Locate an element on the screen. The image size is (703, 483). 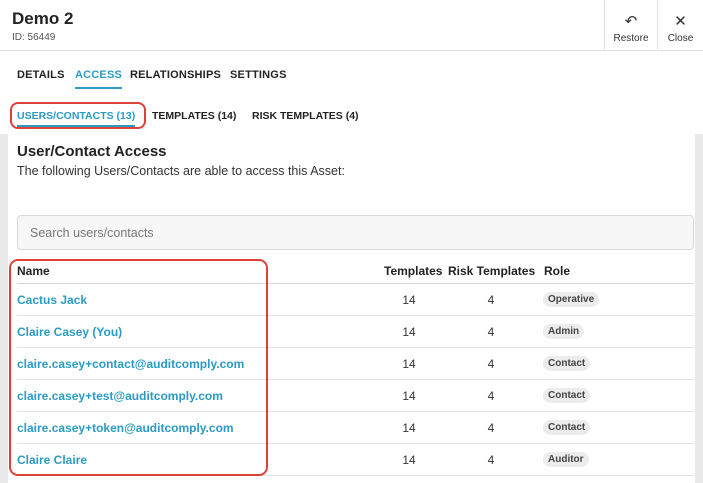
column-header-risk-templates: Risk Templates is located at coordinates (491, 271).